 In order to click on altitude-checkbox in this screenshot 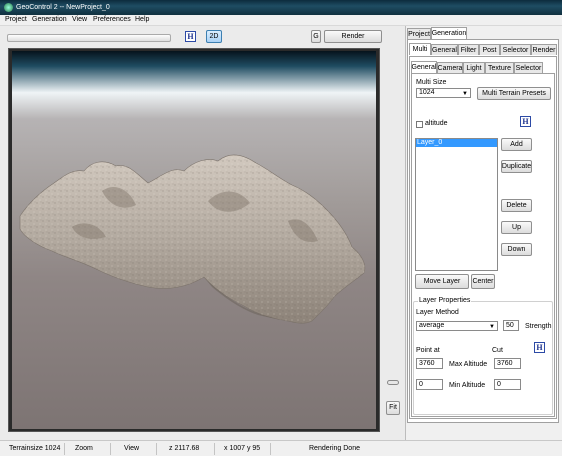, I will do `click(419, 124)`.